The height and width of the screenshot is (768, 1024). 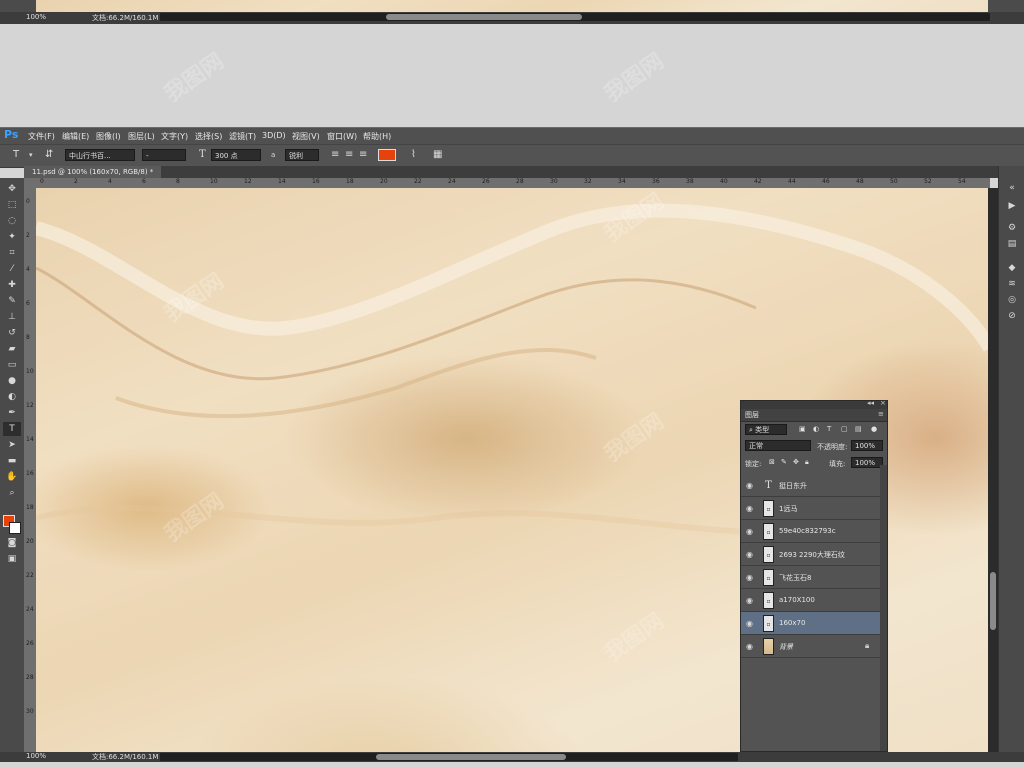 I want to click on history-brush-tool-icon: ↺, so click(x=12, y=333).